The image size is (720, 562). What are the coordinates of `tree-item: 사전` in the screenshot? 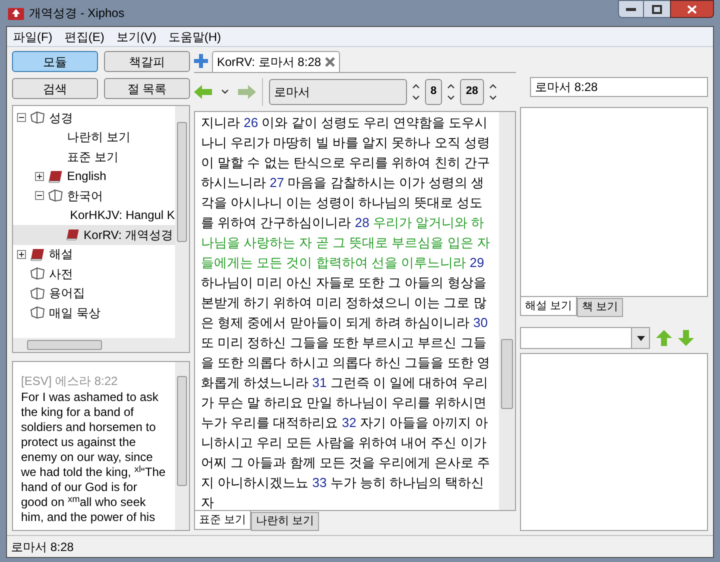 It's located at (61, 273).